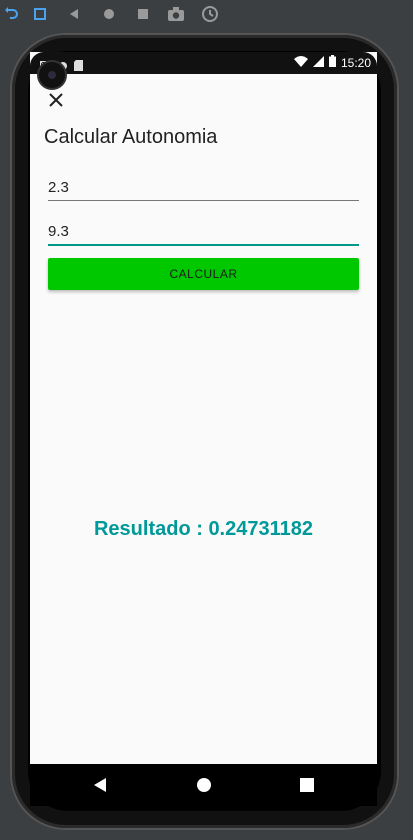  What do you see at coordinates (109, 14) in the screenshot?
I see `home-icon` at bounding box center [109, 14].